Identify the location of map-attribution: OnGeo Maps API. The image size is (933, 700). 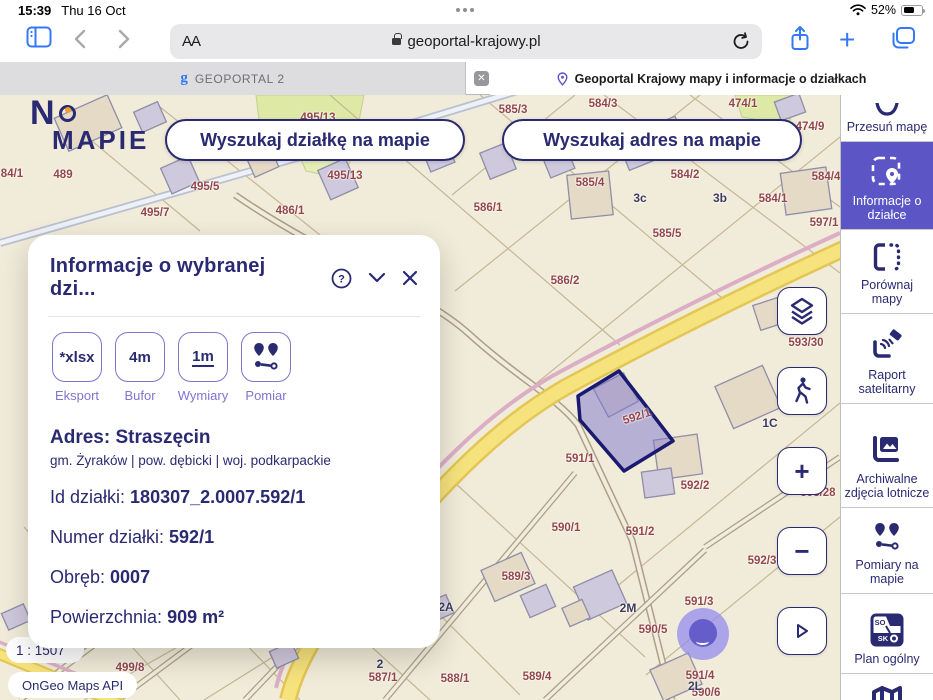
(73, 685).